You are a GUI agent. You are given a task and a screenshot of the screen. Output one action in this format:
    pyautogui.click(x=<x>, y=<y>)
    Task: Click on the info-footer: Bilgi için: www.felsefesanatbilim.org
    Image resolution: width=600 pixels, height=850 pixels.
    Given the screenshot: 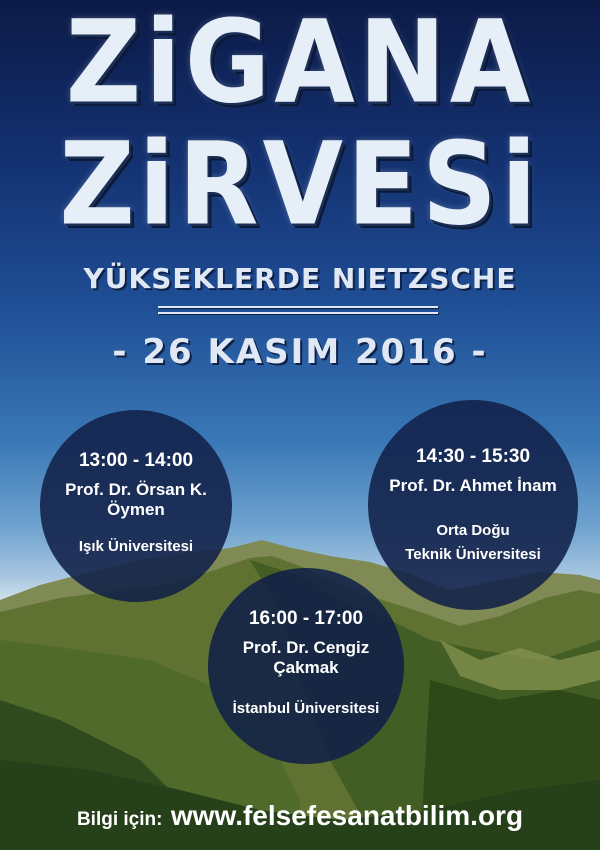 What is the action you would take?
    pyautogui.click(x=300, y=816)
    